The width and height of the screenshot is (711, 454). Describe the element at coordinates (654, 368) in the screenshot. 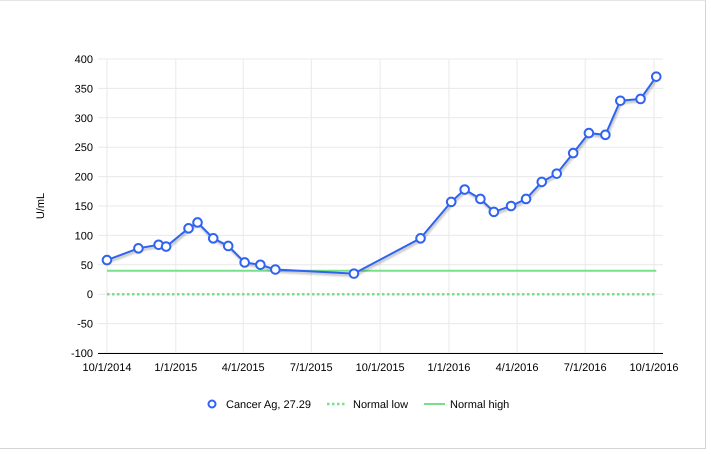

I see `x-tick-label: 10/1/2016` at that location.